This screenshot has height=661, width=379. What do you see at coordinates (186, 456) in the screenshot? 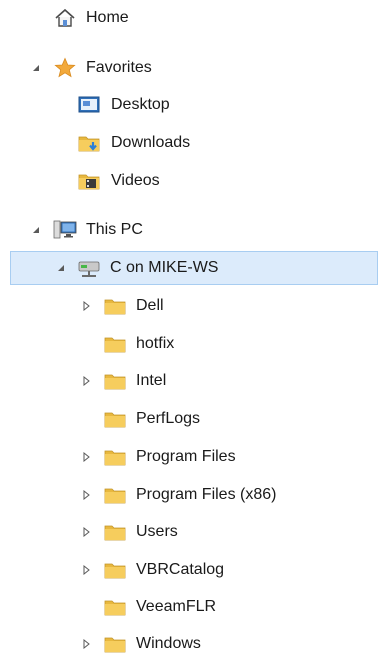
I see `tree-item-label: Program Files` at bounding box center [186, 456].